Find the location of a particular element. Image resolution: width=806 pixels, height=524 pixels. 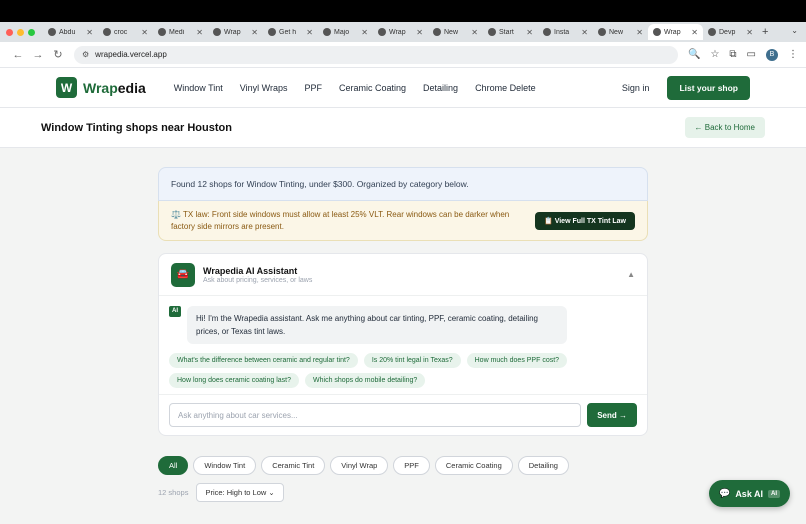

bookmark-star-icon: ☆ is located at coordinates (714, 54).